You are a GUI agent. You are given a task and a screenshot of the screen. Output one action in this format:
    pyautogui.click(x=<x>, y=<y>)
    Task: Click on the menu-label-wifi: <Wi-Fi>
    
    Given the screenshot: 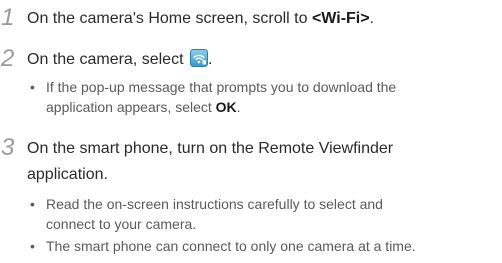 What is the action you would take?
    pyautogui.click(x=340, y=18)
    